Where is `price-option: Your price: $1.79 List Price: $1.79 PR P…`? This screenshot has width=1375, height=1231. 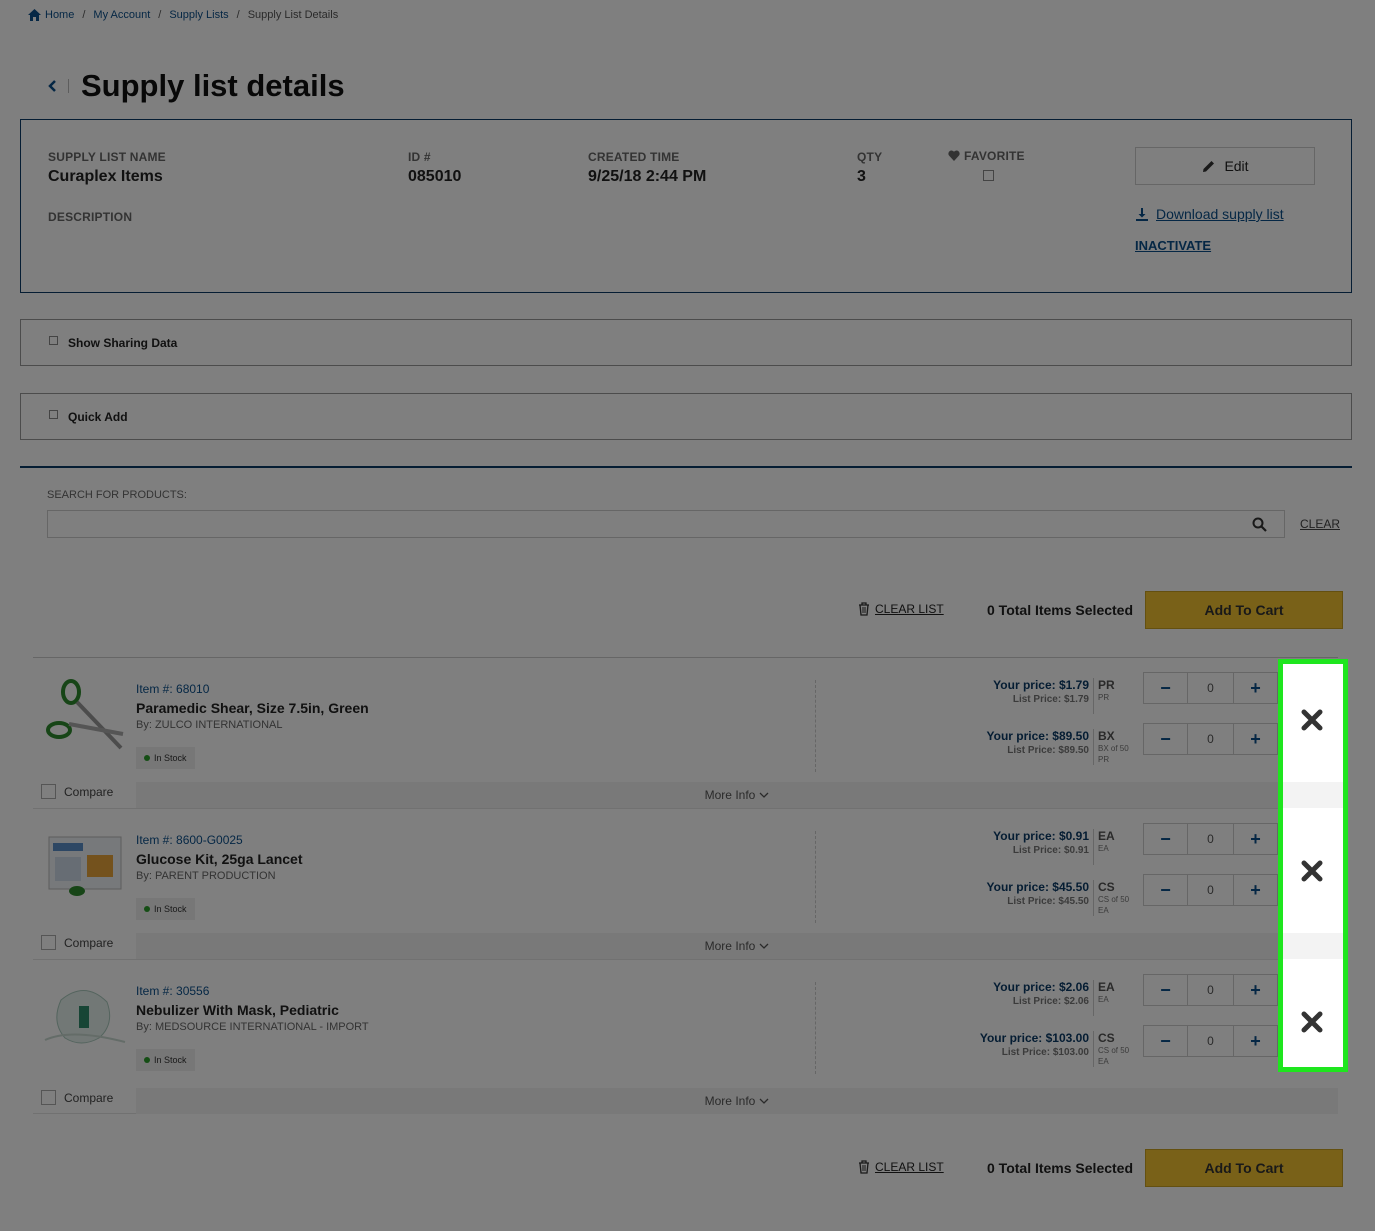 price-option: Your price: $1.79 List Price: $1.79 PR P… is located at coordinates (1105, 695).